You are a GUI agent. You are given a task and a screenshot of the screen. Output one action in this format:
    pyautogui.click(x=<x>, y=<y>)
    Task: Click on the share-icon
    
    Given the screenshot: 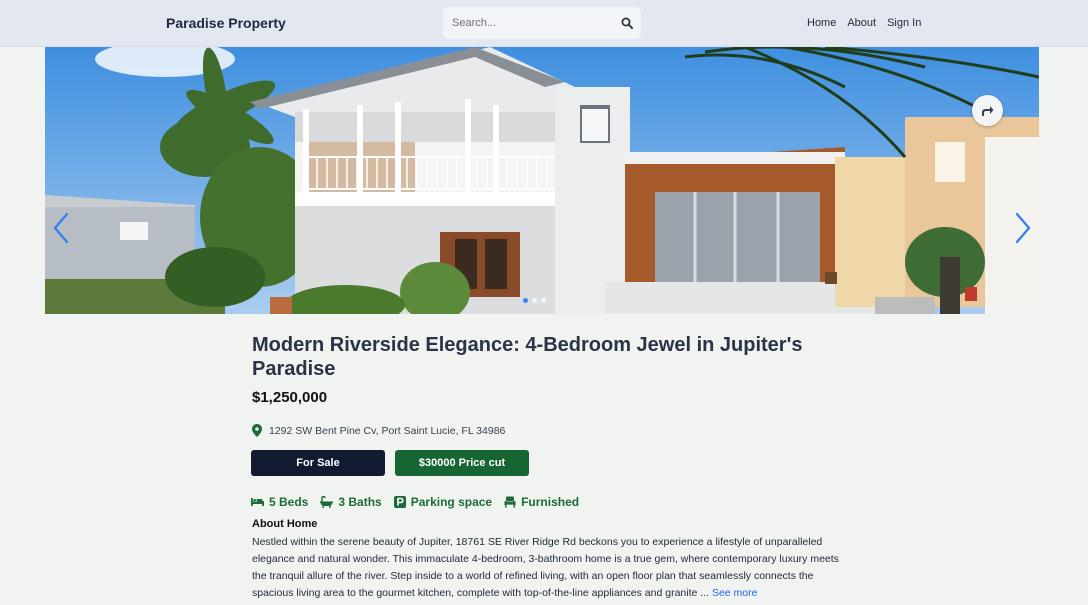 What is the action you would take?
    pyautogui.click(x=988, y=111)
    